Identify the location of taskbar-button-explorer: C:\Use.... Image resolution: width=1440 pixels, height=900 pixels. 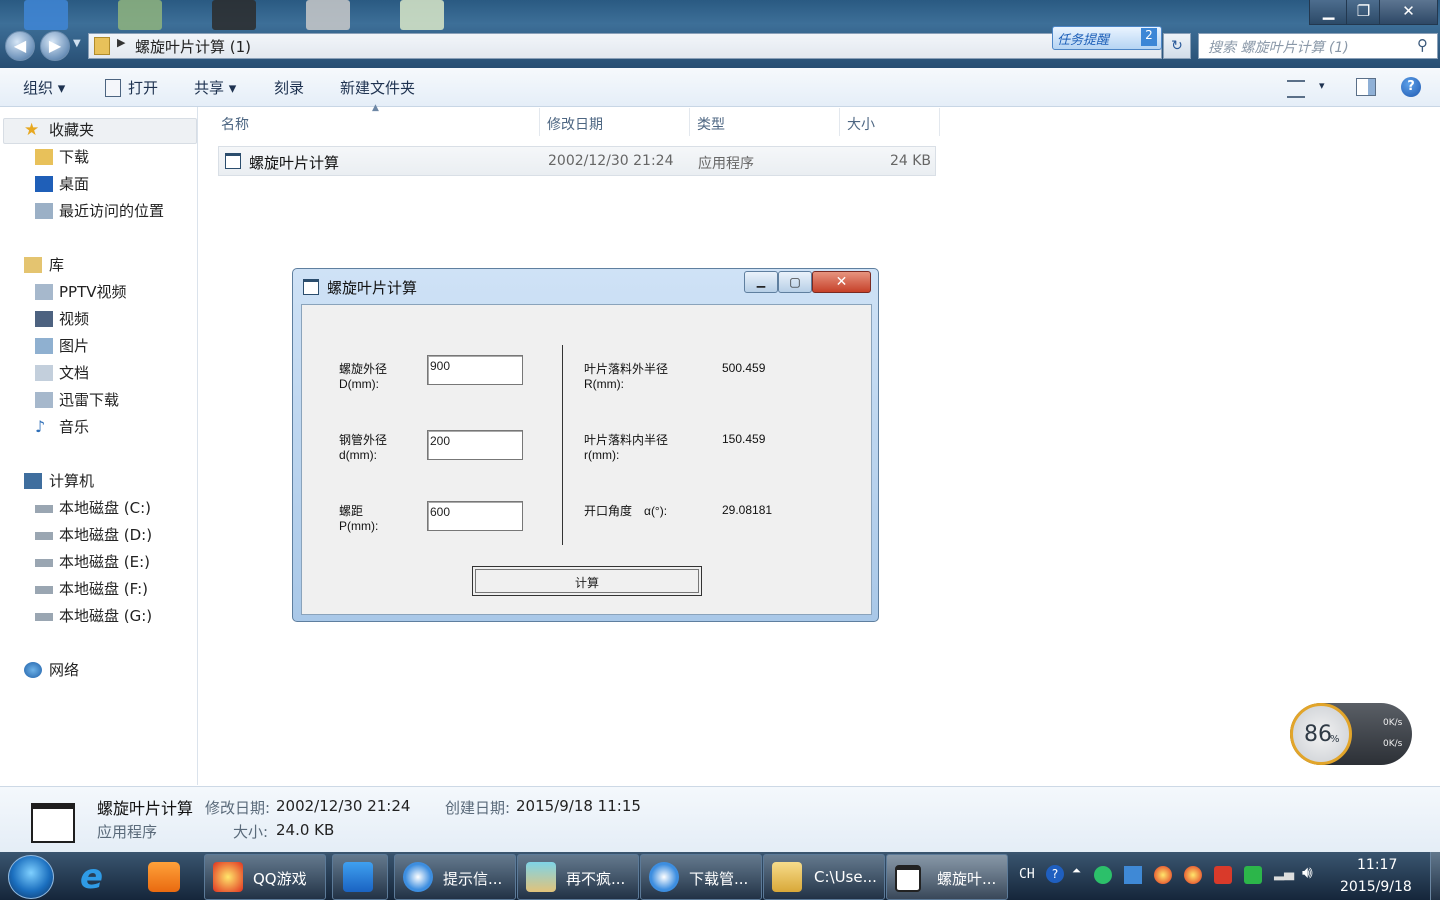
(824, 877).